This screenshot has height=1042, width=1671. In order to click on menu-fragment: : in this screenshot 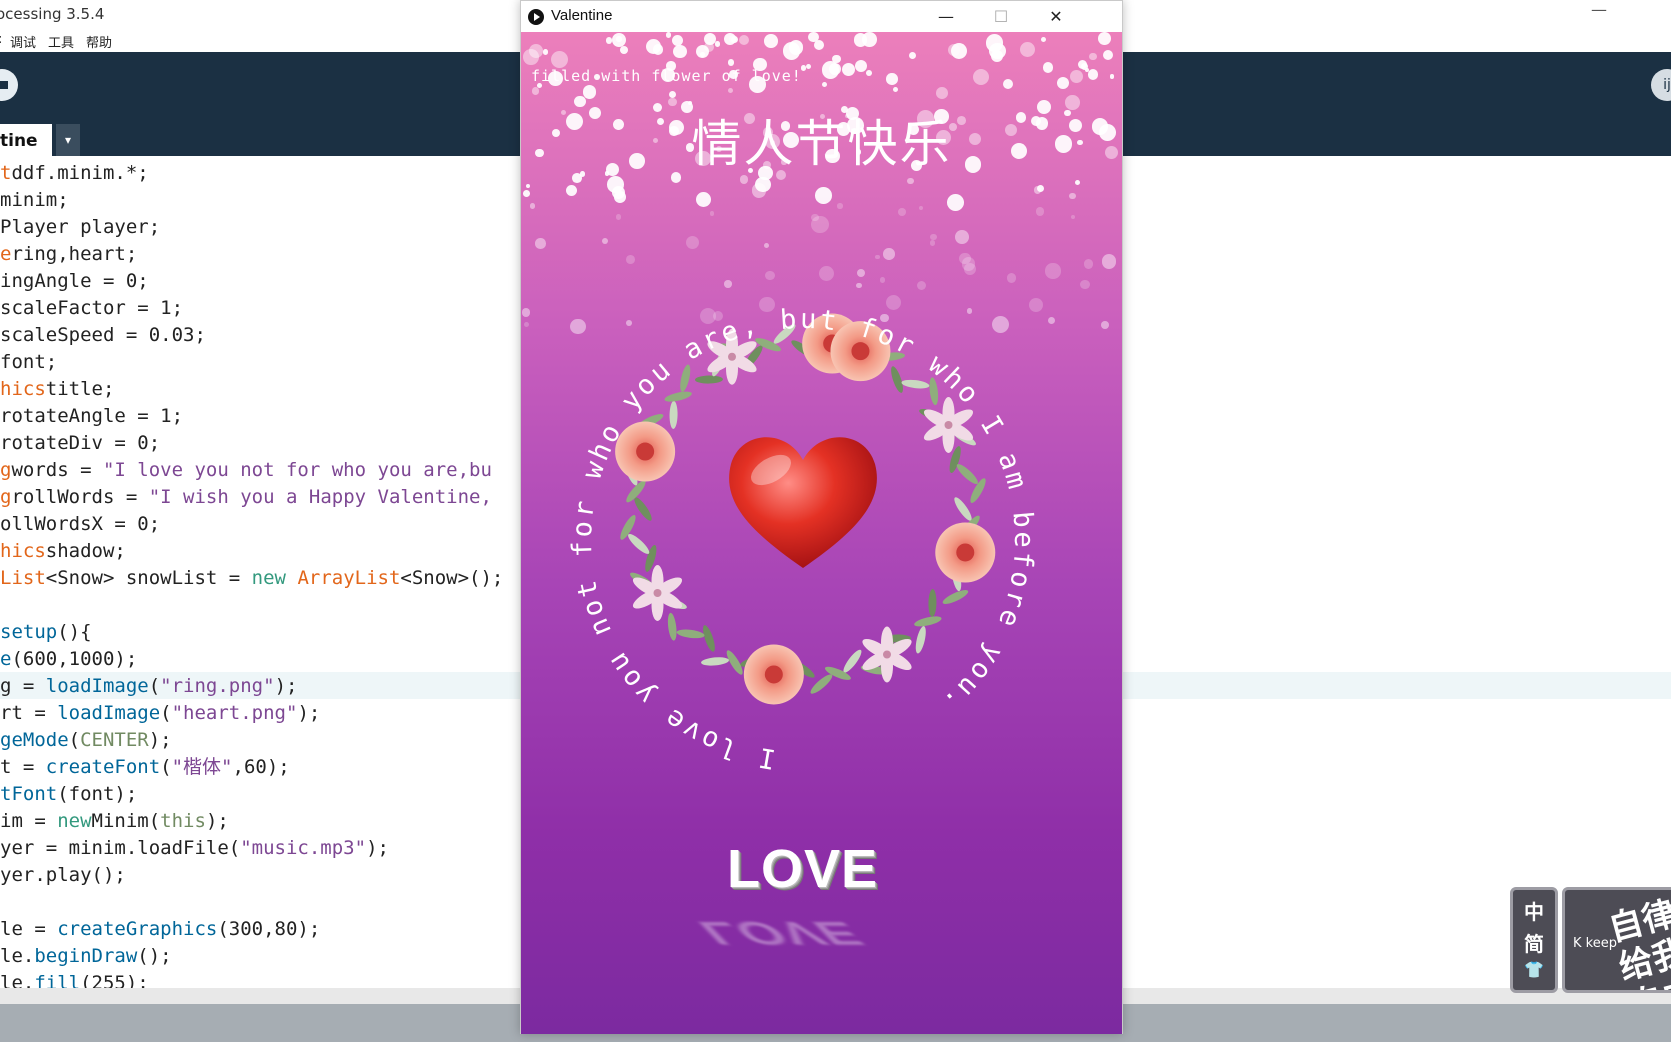, I will do `click(1, 39)`.